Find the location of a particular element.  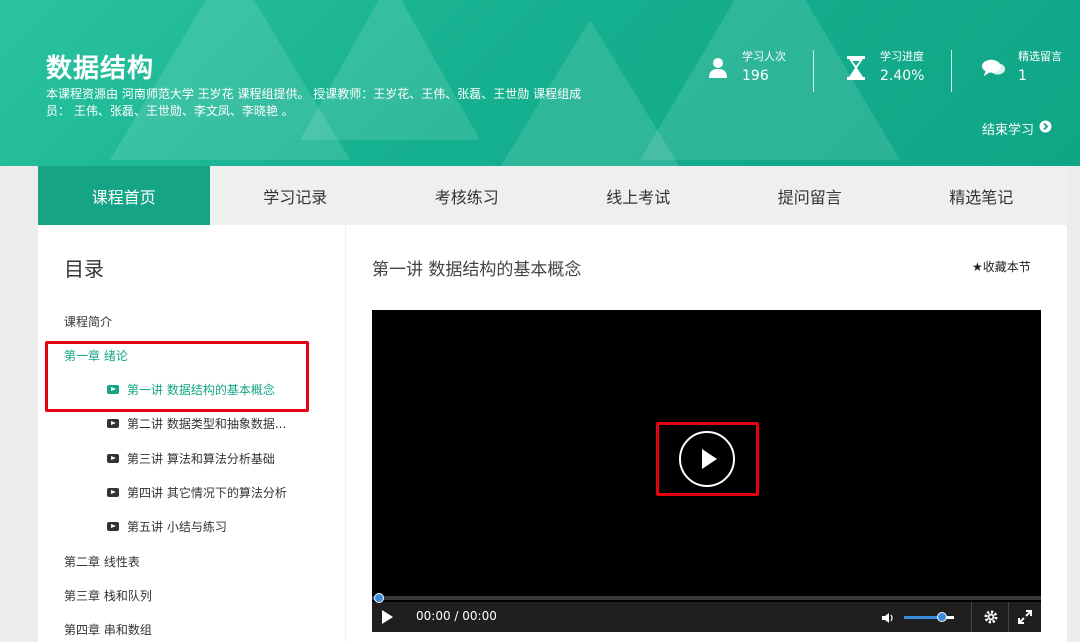

fullscreen-icon is located at coordinates (1025, 617).